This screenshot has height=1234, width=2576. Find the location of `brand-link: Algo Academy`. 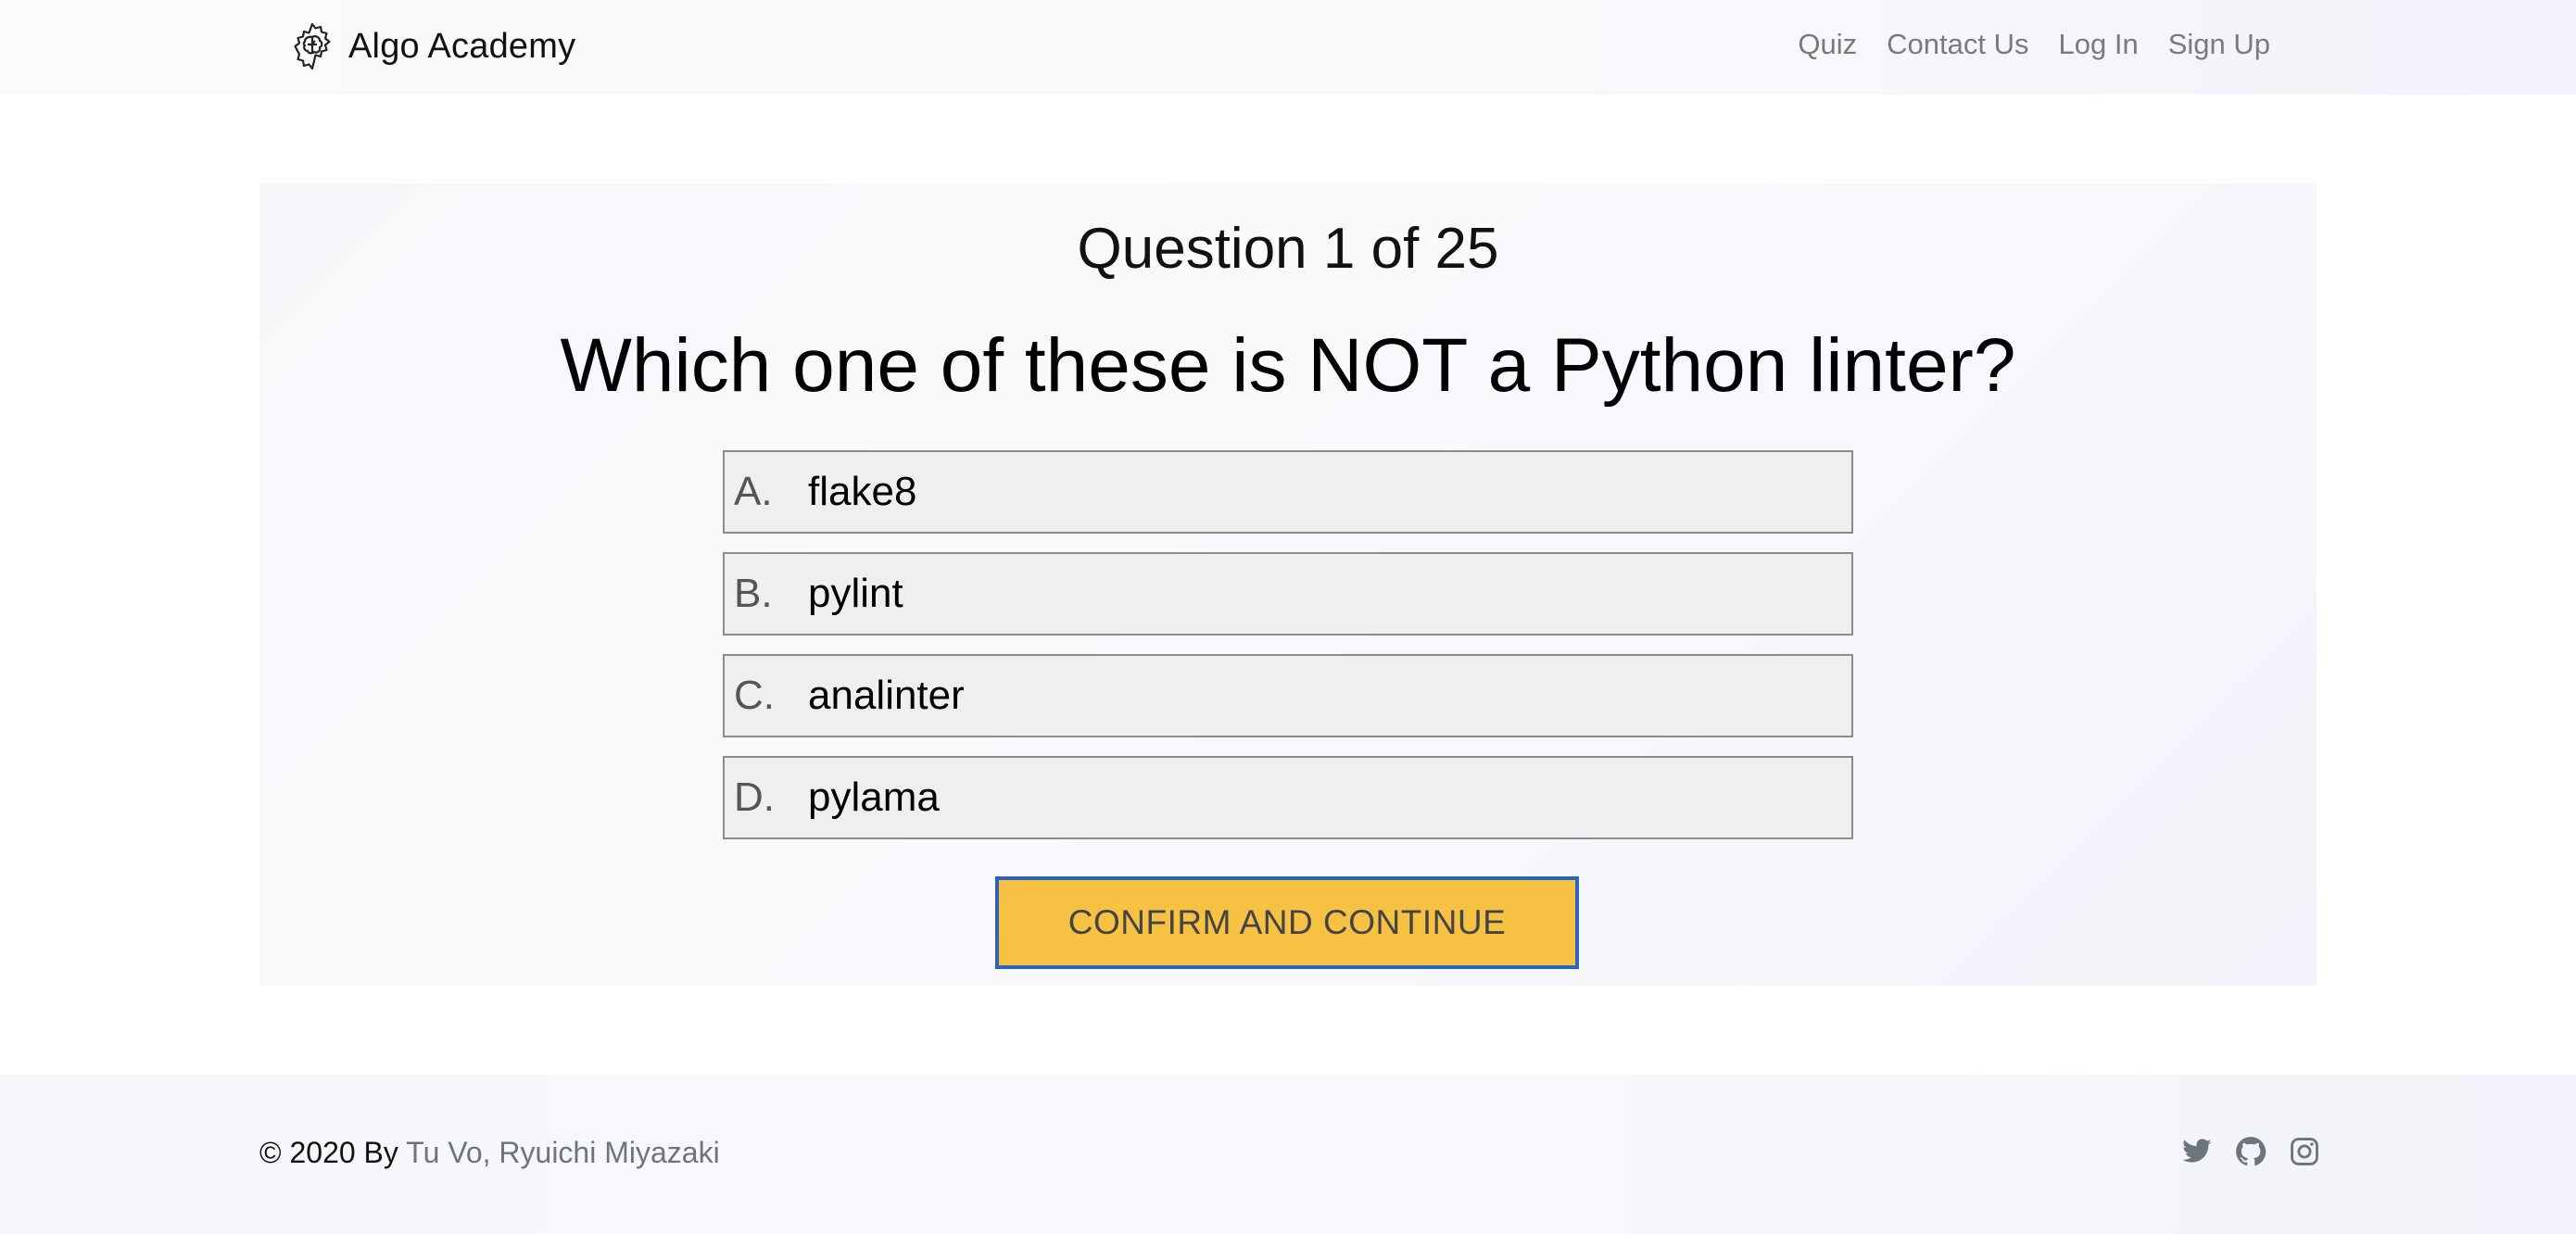

brand-link: Algo Academy is located at coordinates (431, 46).